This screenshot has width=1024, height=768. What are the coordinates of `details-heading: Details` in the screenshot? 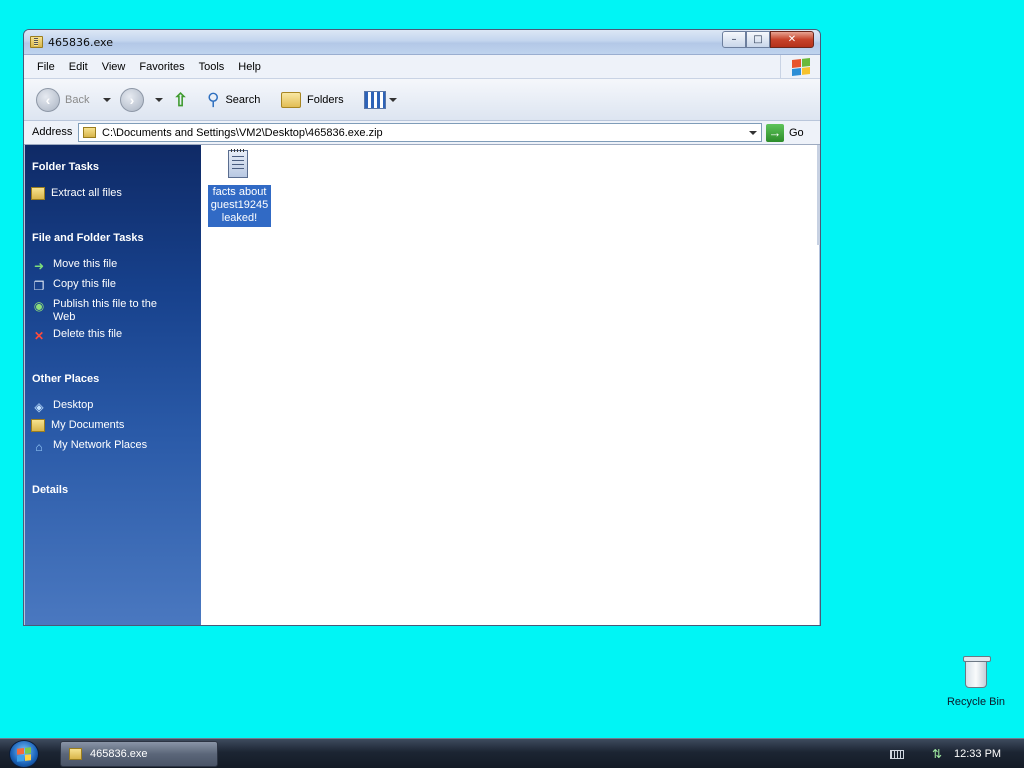 It's located at (50, 490).